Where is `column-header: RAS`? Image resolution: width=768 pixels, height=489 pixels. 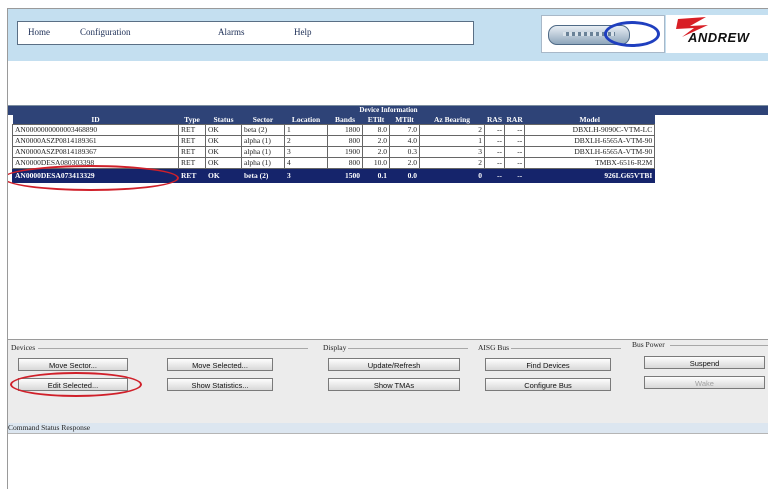
column-header: RAS is located at coordinates (494, 120).